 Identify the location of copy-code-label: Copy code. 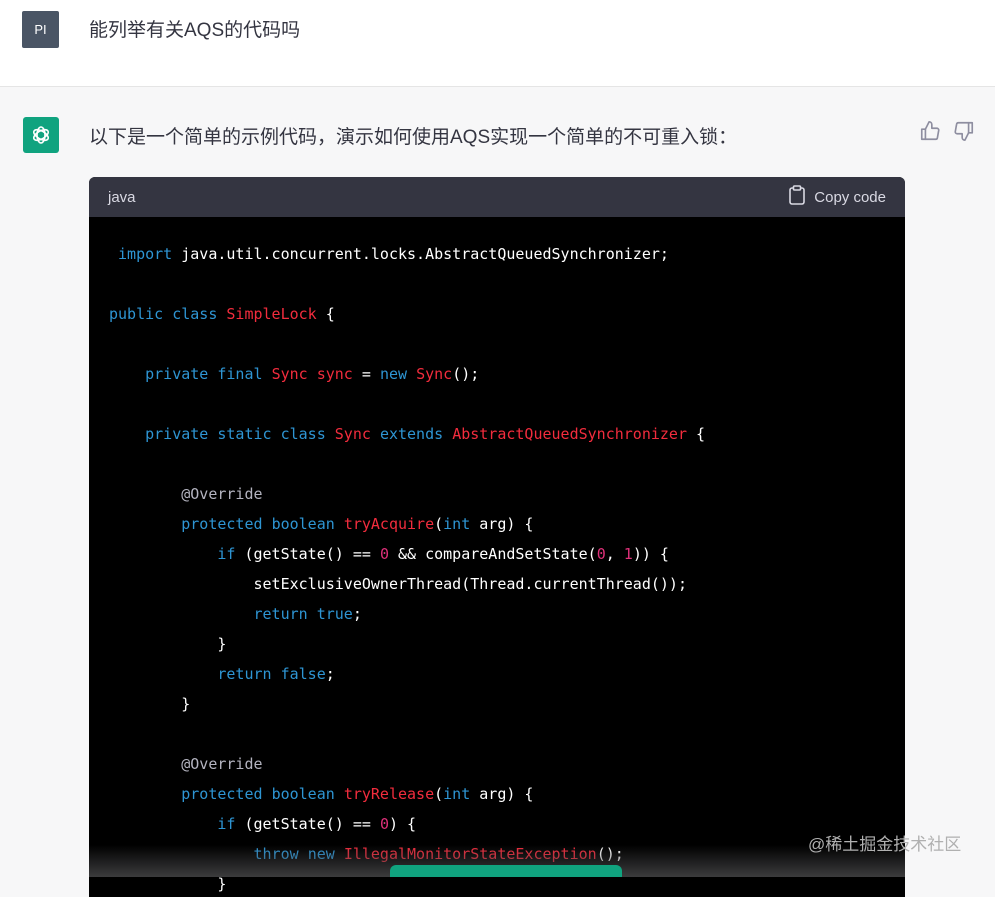
(850, 197).